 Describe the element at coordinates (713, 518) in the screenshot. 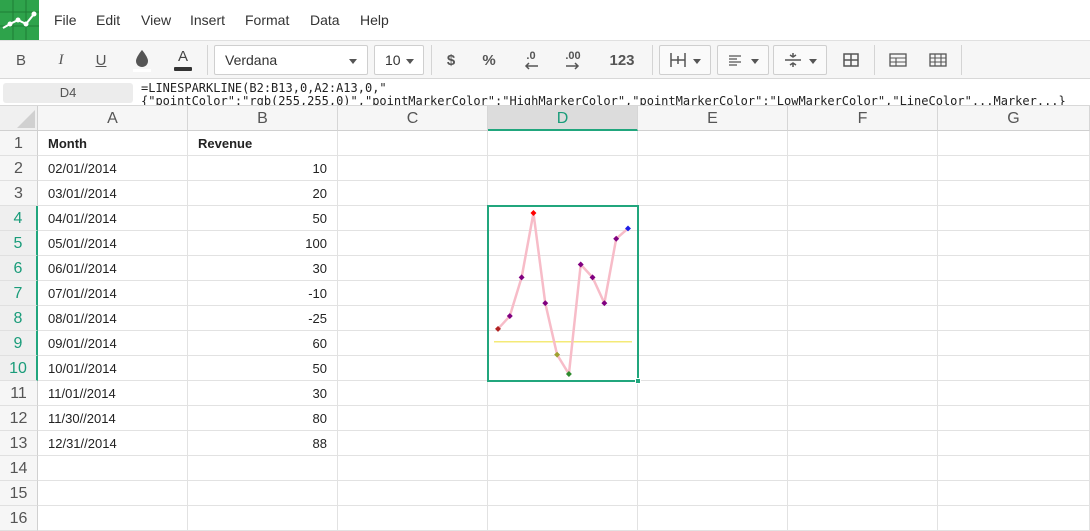

I see `cell-e16` at that location.